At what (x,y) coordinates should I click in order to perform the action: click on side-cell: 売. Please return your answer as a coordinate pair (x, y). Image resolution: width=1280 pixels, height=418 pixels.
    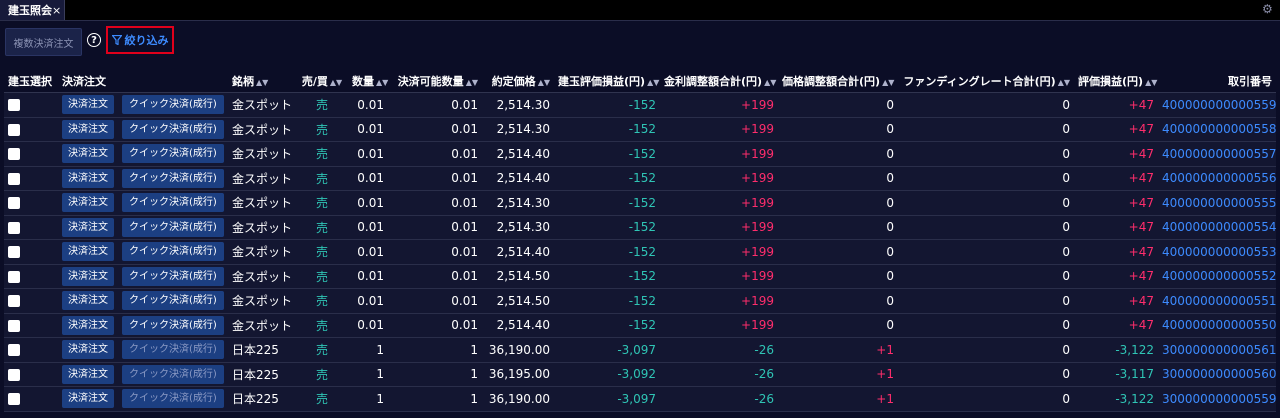
    Looking at the image, I should click on (322, 252).